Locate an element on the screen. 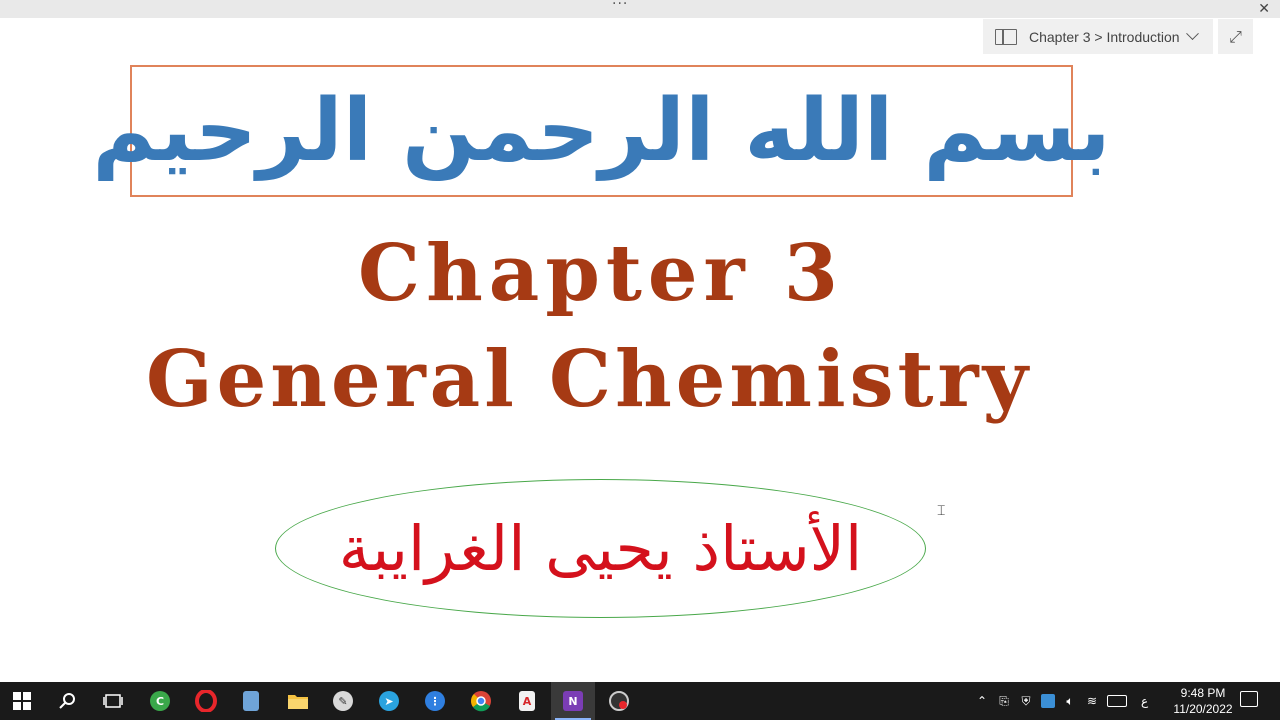  language-indicator: ع is located at coordinates (1144, 701).